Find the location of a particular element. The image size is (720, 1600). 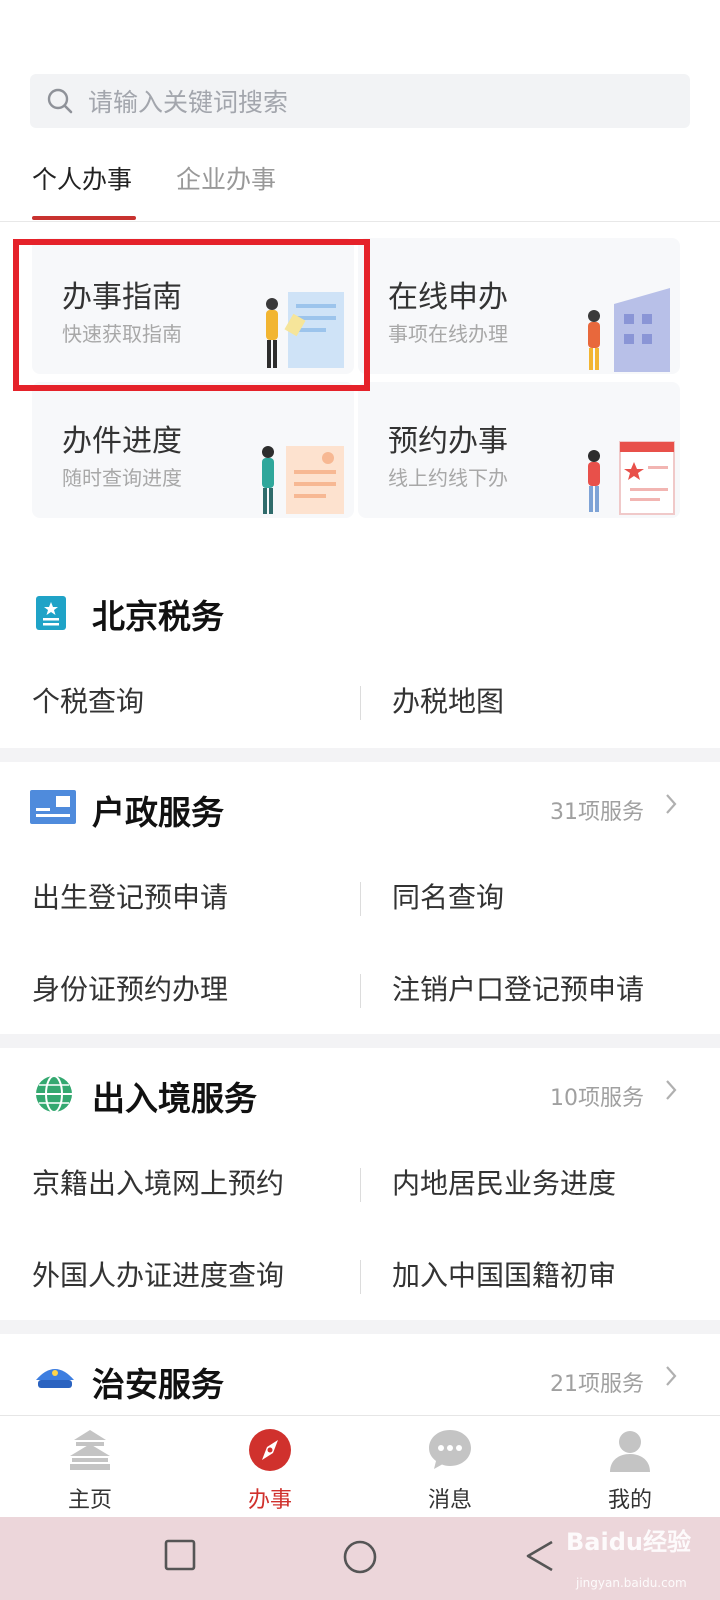

back-triangle-icon is located at coordinates (540, 1556).